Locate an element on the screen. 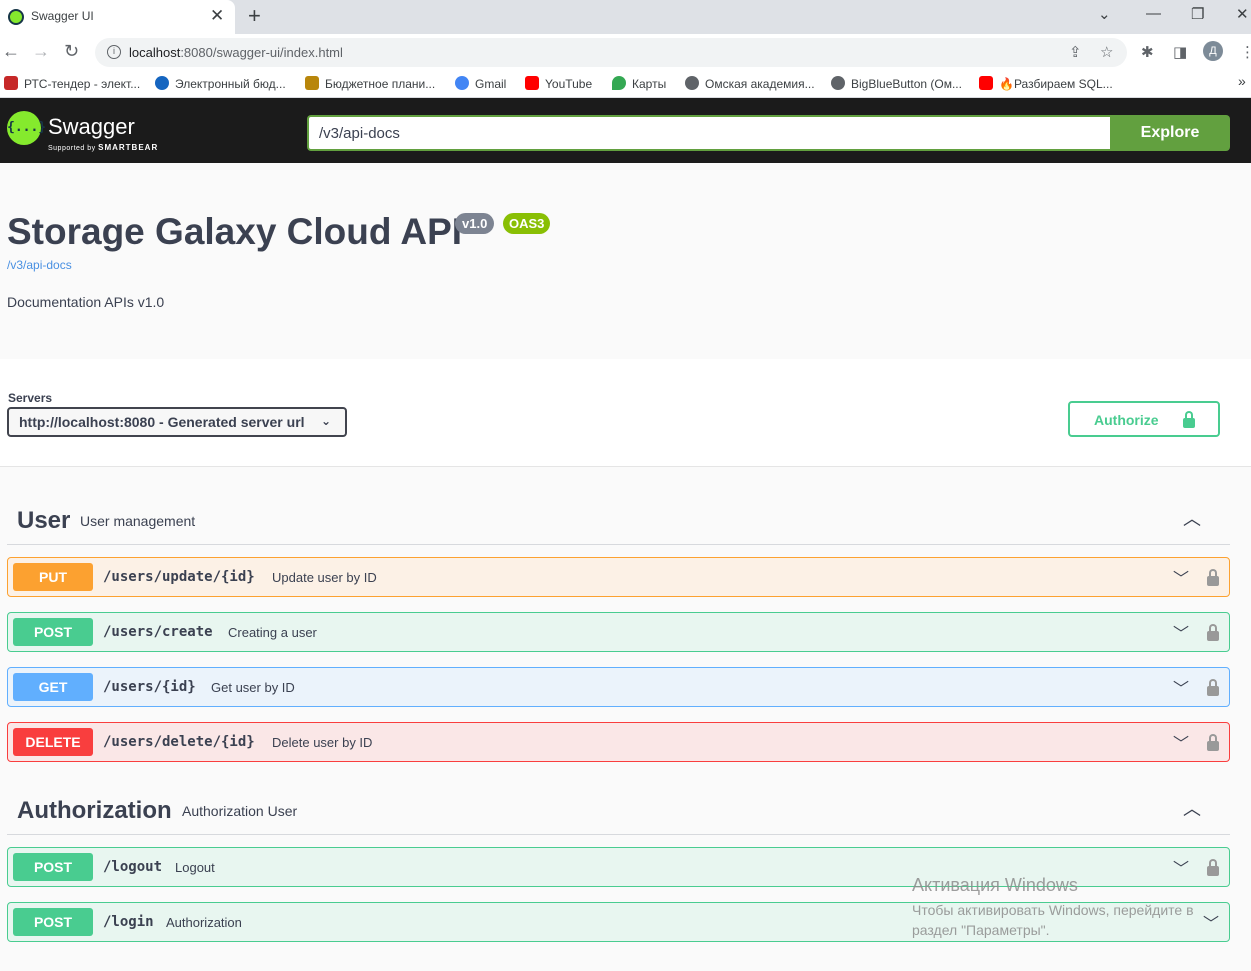 This screenshot has width=1251, height=971. servers-label: Servers is located at coordinates (30, 398).